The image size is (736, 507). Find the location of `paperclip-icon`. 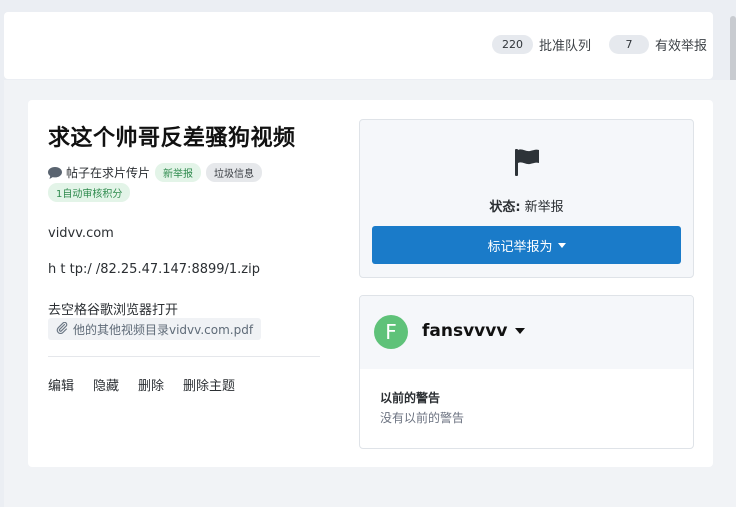

paperclip-icon is located at coordinates (62, 329).